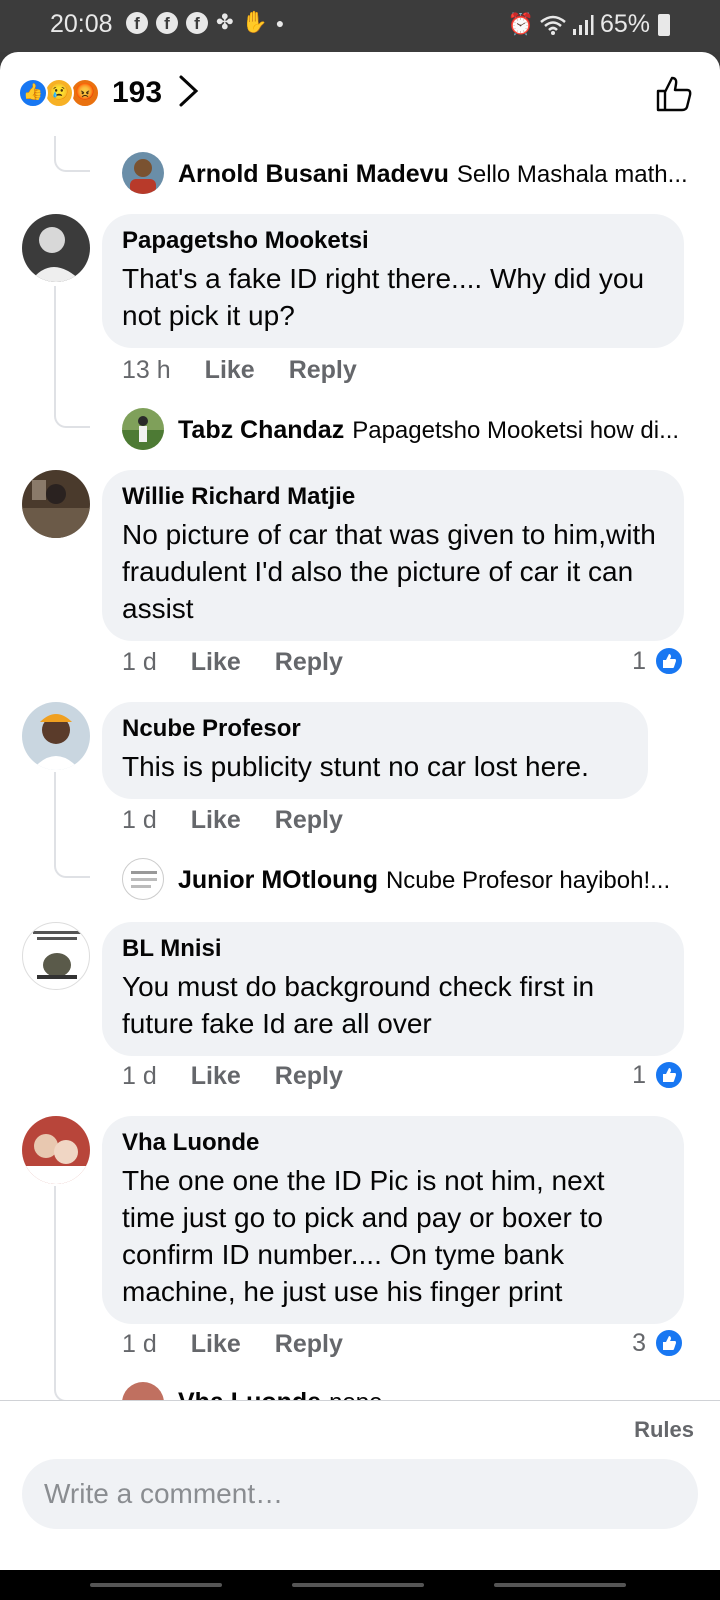 This screenshot has height=1600, width=720. What do you see at coordinates (137, 92) in the screenshot?
I see `reaction-count: 193` at bounding box center [137, 92].